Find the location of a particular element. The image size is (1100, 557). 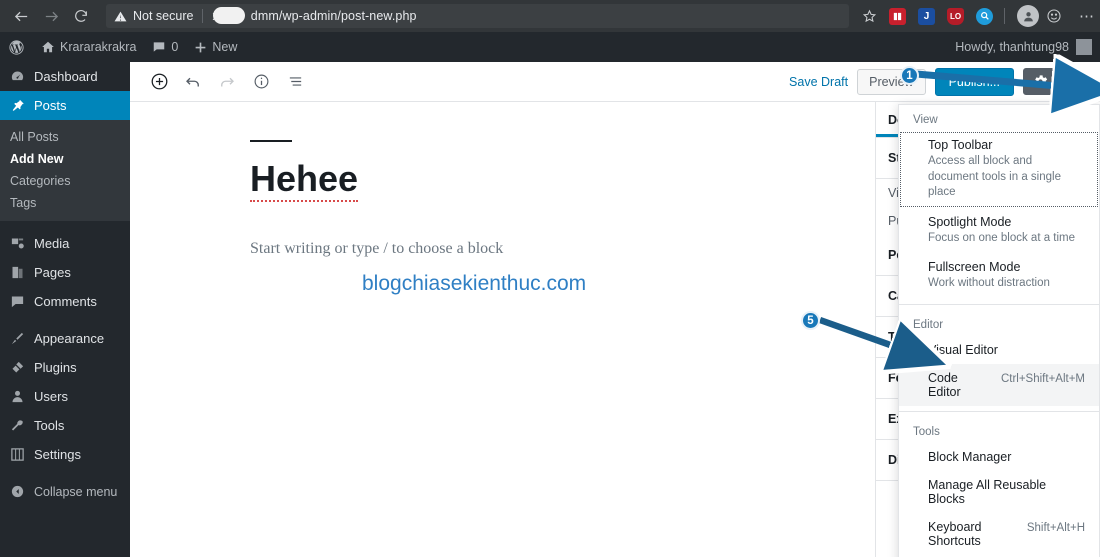

wordpress-logo-icon is located at coordinates (16, 47).